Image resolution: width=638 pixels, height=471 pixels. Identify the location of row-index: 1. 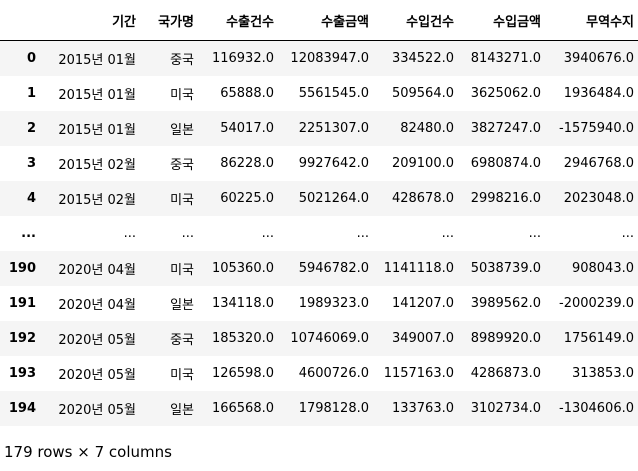
(31, 93).